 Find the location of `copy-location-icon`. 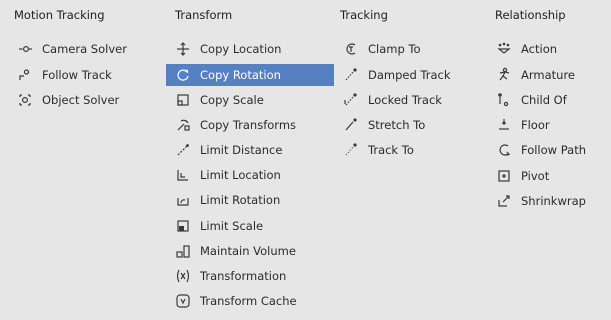

copy-location-icon is located at coordinates (183, 49).